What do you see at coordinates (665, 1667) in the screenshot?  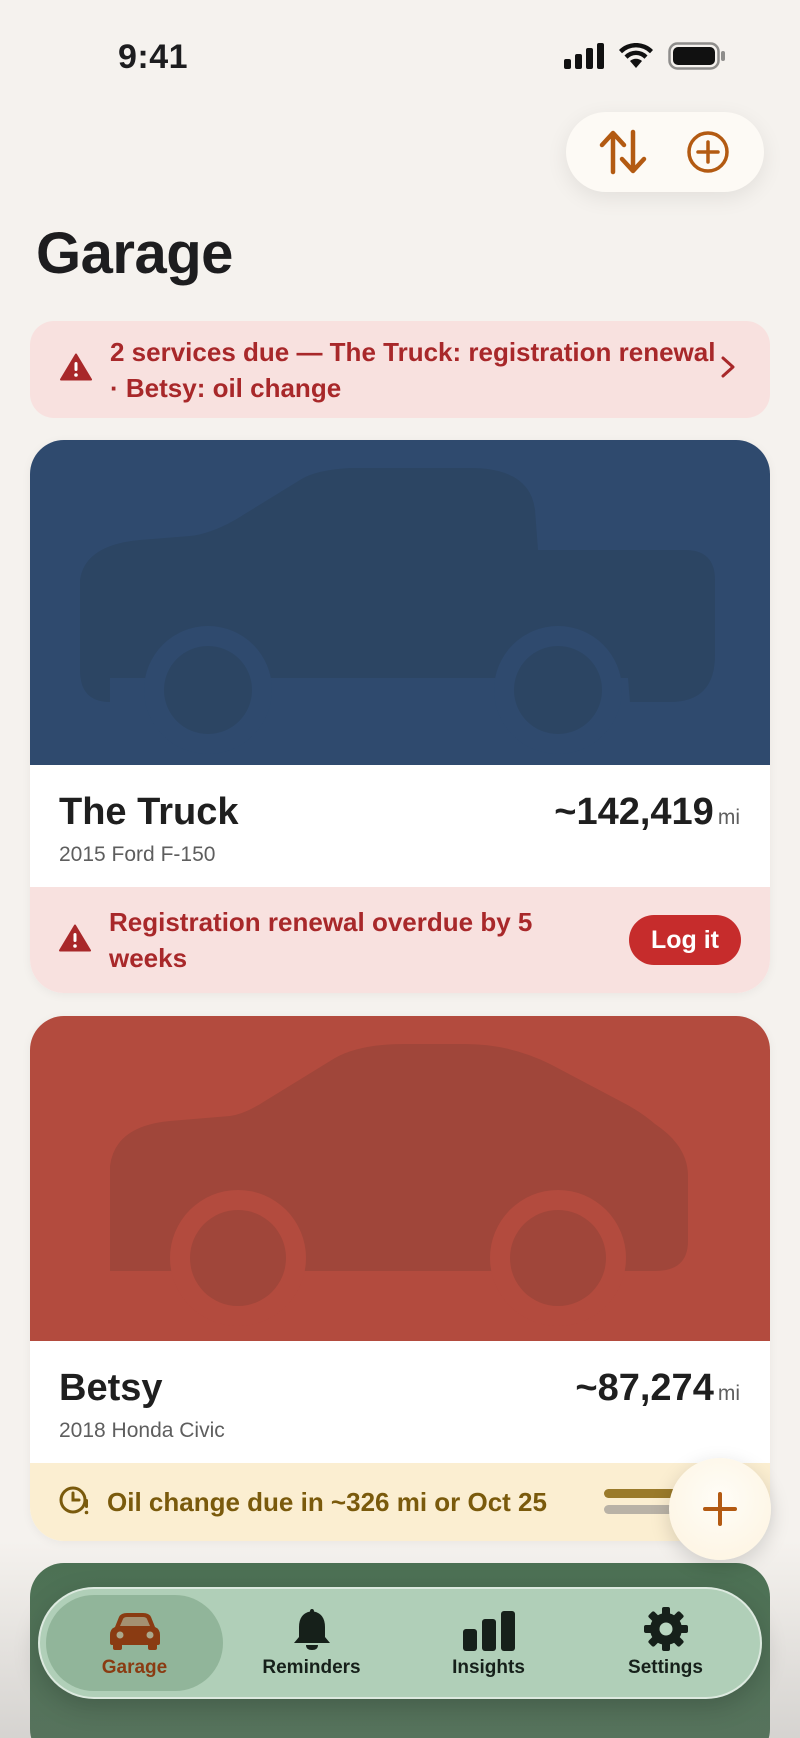 I see `tab-label: Settings` at bounding box center [665, 1667].